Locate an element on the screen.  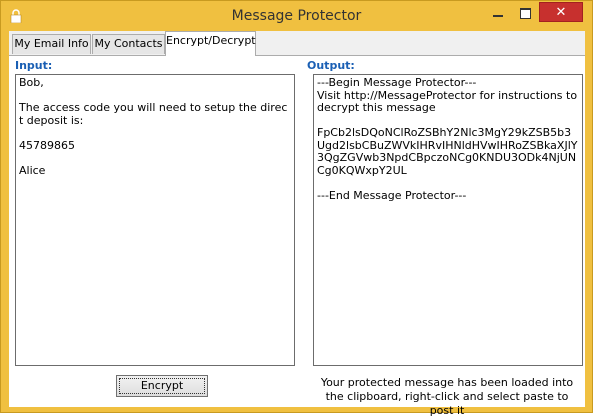
minimize-button is located at coordinates (498, 14).